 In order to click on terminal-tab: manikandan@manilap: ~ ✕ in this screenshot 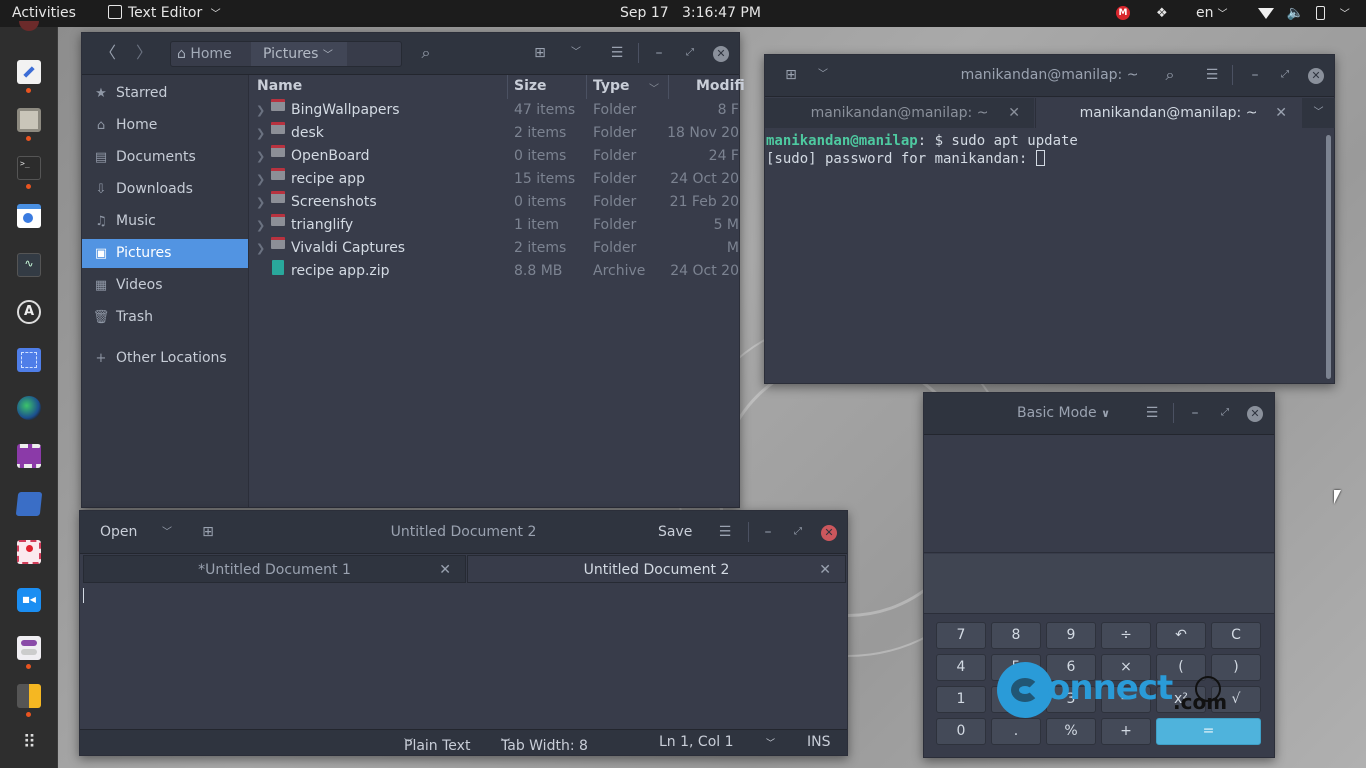, I will do `click(899, 113)`.